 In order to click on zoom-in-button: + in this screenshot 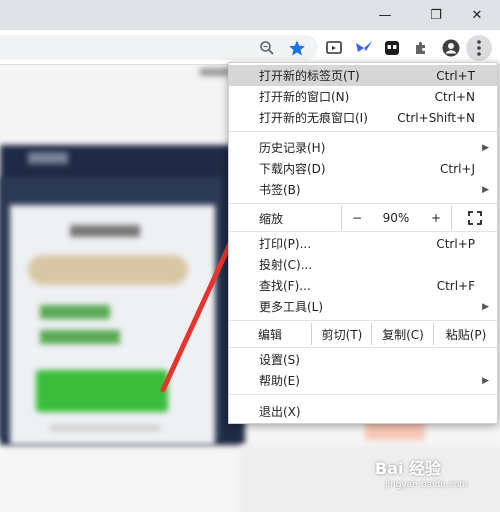, I will do `click(436, 218)`.